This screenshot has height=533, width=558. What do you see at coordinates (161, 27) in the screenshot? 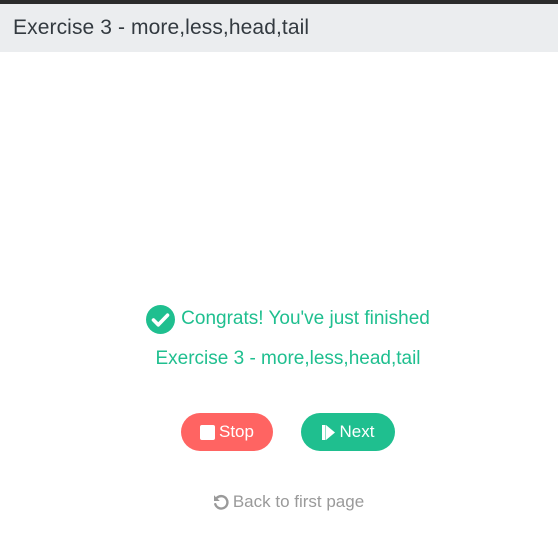
I see `page-title: Exercise 3 - more,less,head,tail` at bounding box center [161, 27].